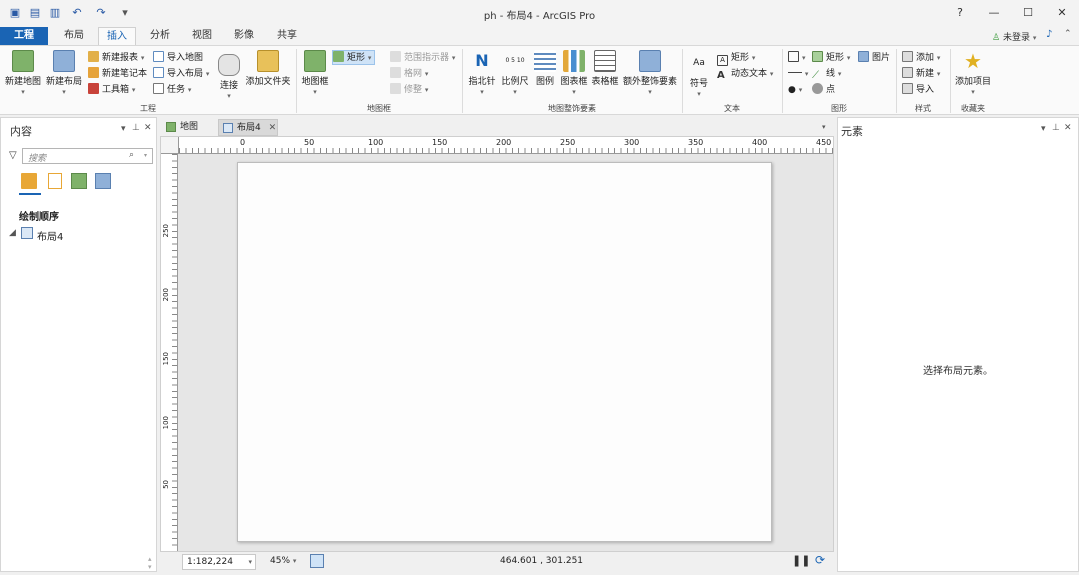  What do you see at coordinates (545, 61) in the screenshot?
I see `legend-icon` at bounding box center [545, 61].